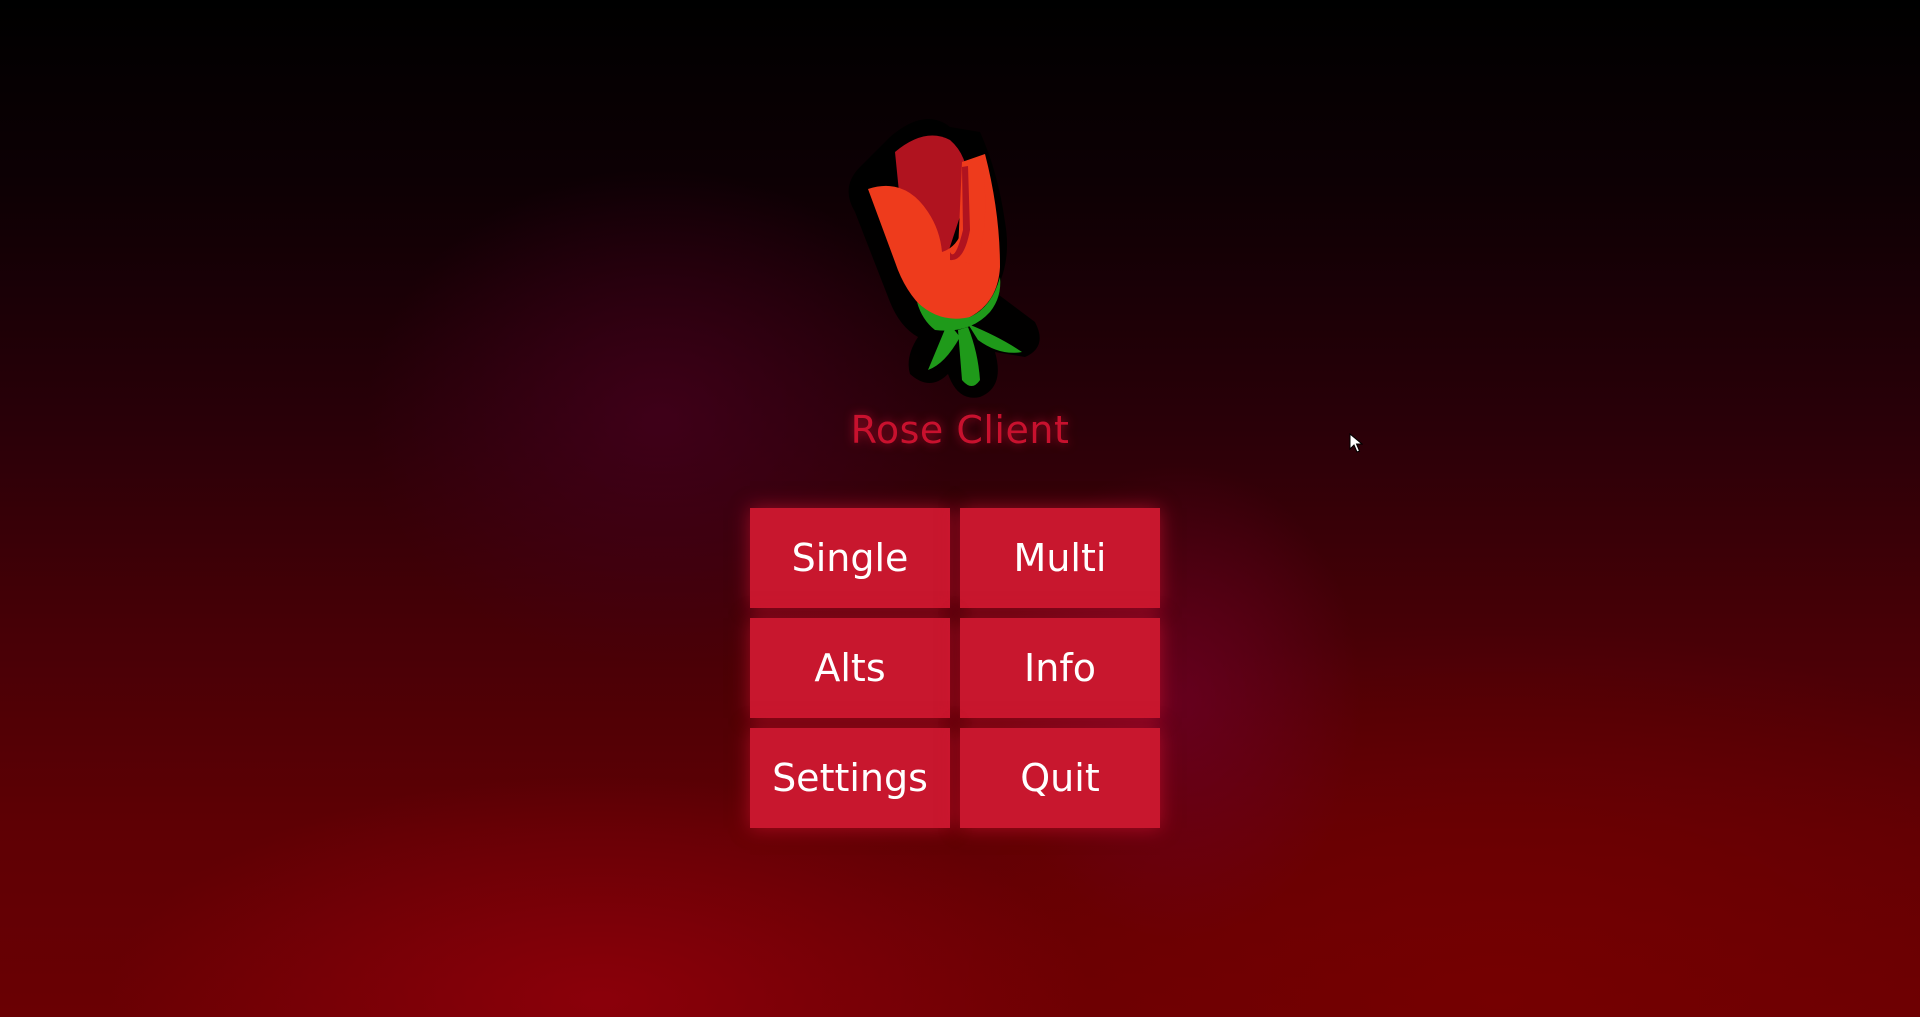 The height and width of the screenshot is (1017, 1920). Describe the element at coordinates (1060, 668) in the screenshot. I see `info-button: Info` at that location.